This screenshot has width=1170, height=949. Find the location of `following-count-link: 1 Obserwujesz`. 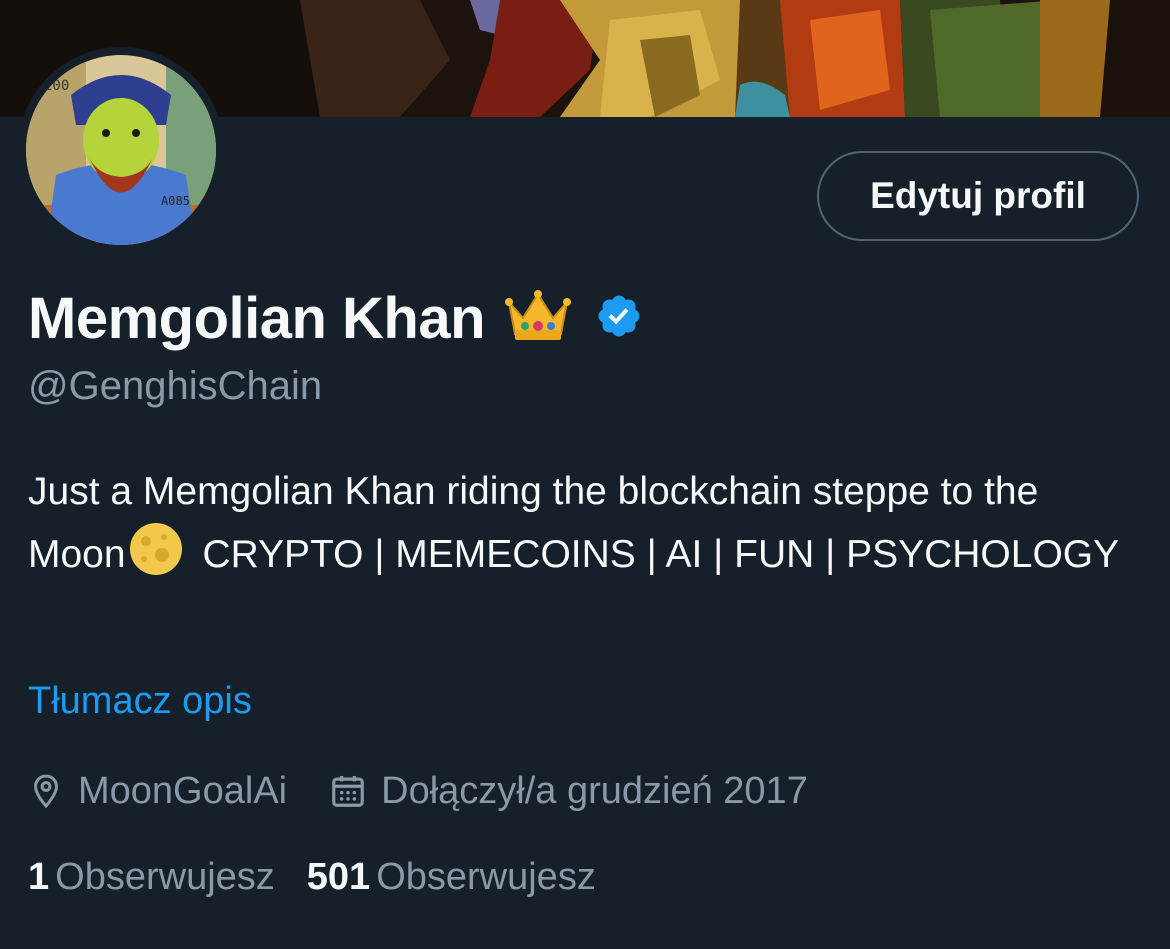

following-count-link: 1 Obserwujesz is located at coordinates (151, 877).